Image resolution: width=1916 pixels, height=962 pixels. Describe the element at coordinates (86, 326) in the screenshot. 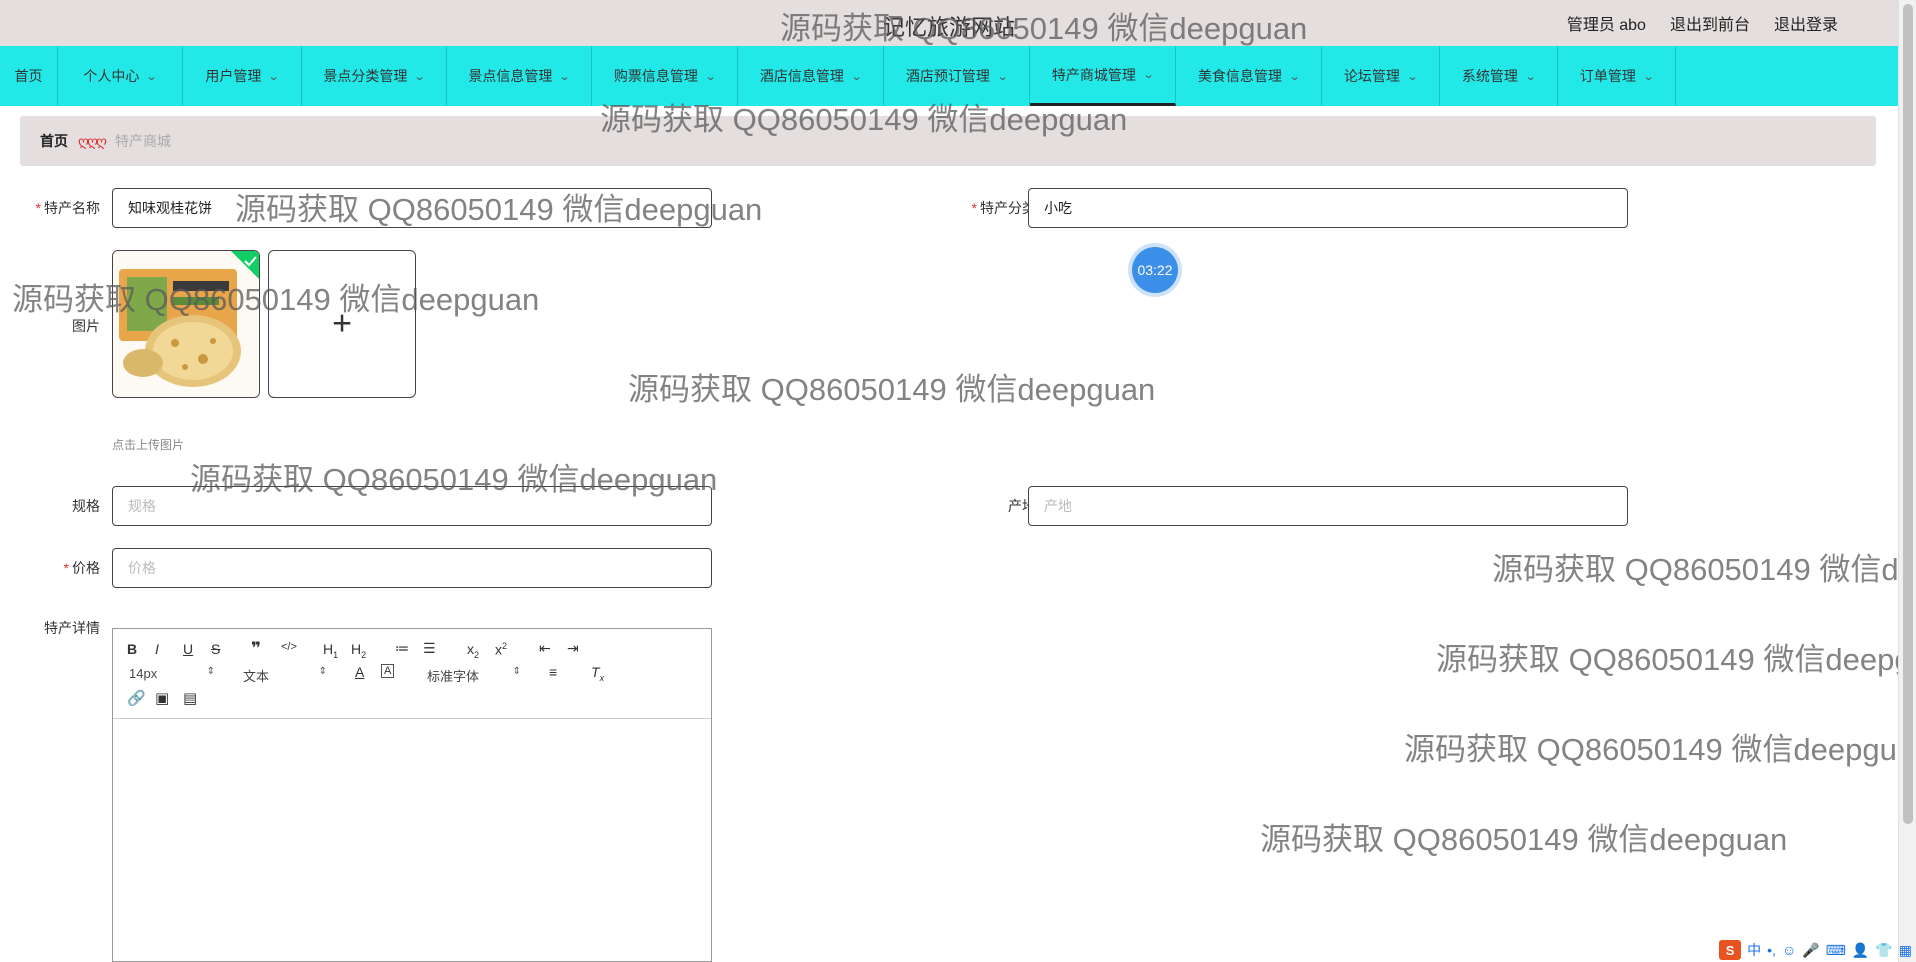

I see `image-label: 图片` at that location.